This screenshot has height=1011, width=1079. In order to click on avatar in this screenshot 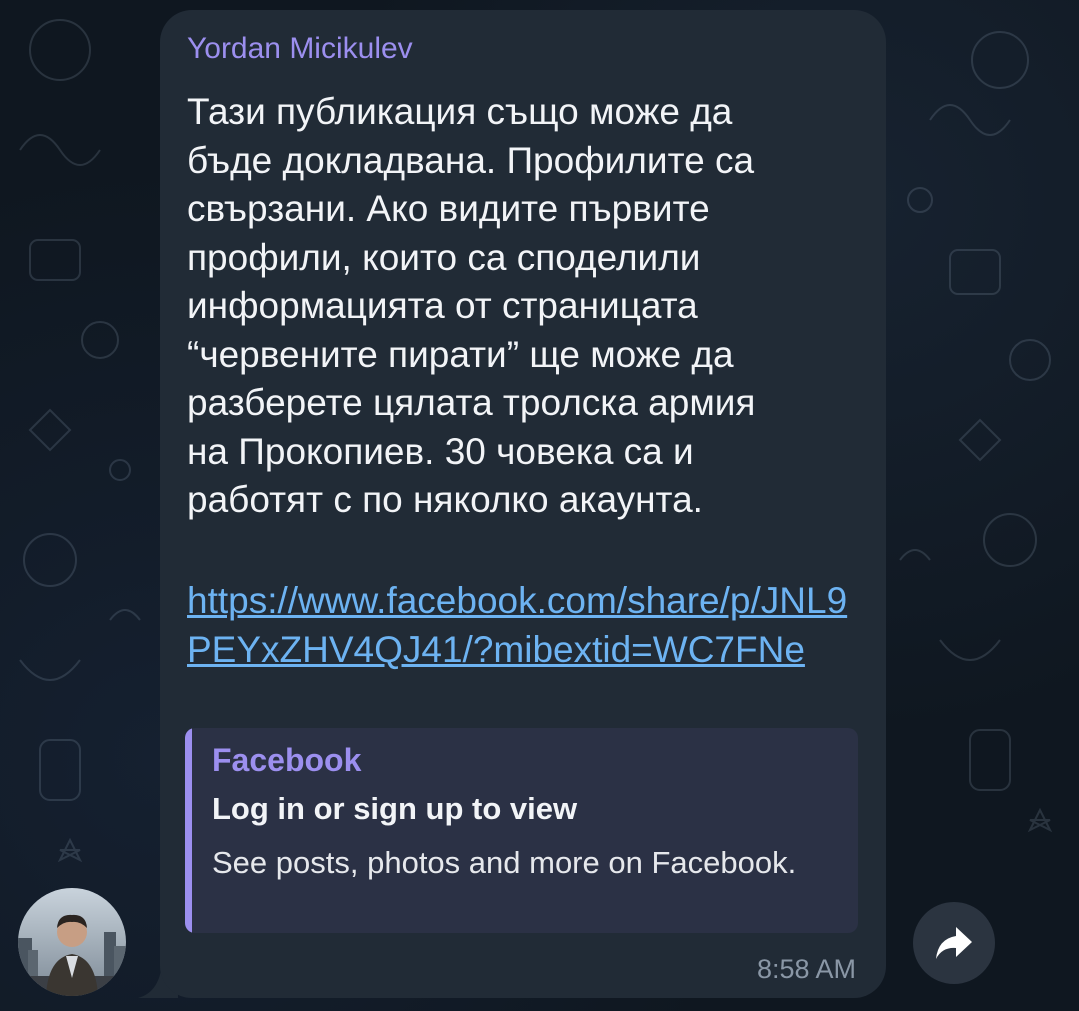, I will do `click(72, 942)`.